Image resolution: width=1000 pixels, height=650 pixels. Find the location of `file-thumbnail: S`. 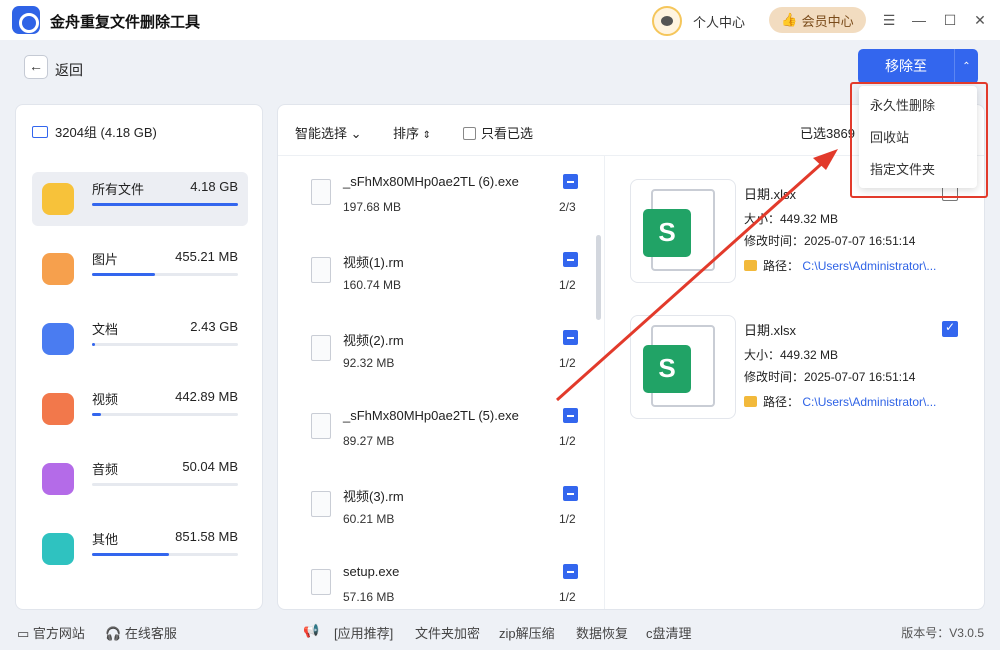

file-thumbnail: S is located at coordinates (683, 367).